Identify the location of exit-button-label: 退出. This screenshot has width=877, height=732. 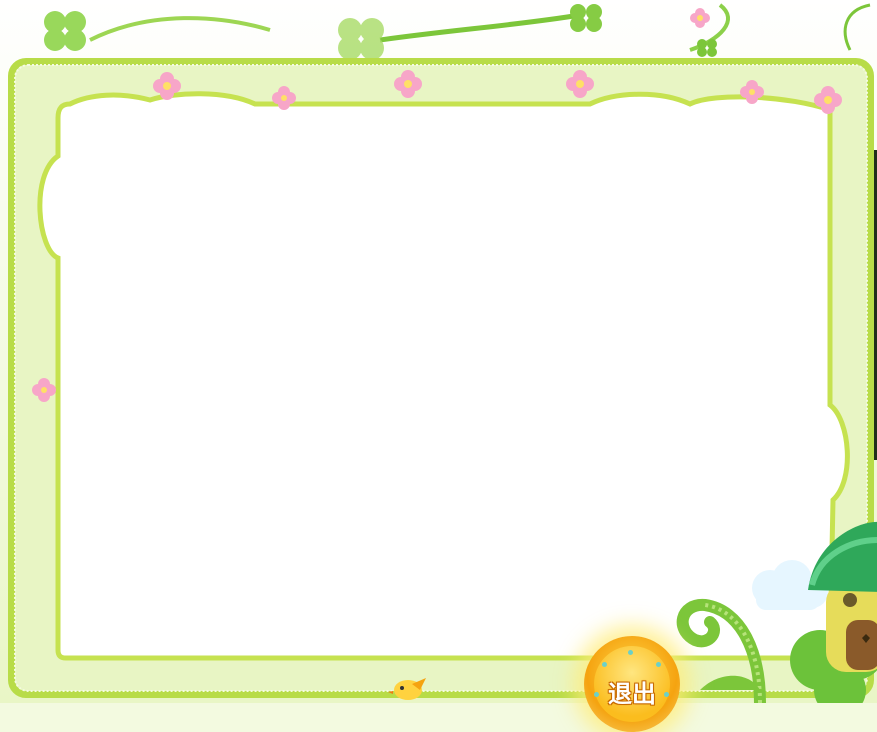
(632, 694).